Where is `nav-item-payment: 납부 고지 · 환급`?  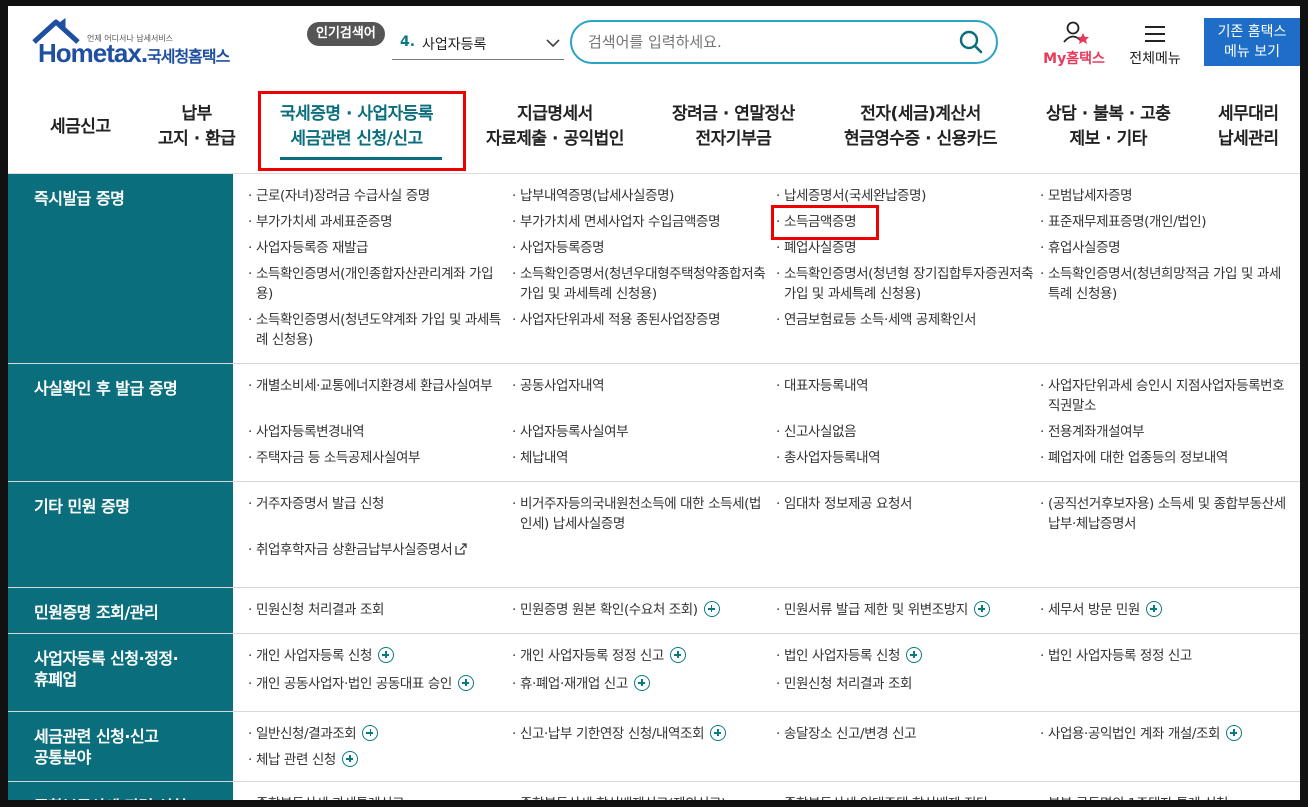 nav-item-payment: 납부 고지 · 환급 is located at coordinates (197, 127).